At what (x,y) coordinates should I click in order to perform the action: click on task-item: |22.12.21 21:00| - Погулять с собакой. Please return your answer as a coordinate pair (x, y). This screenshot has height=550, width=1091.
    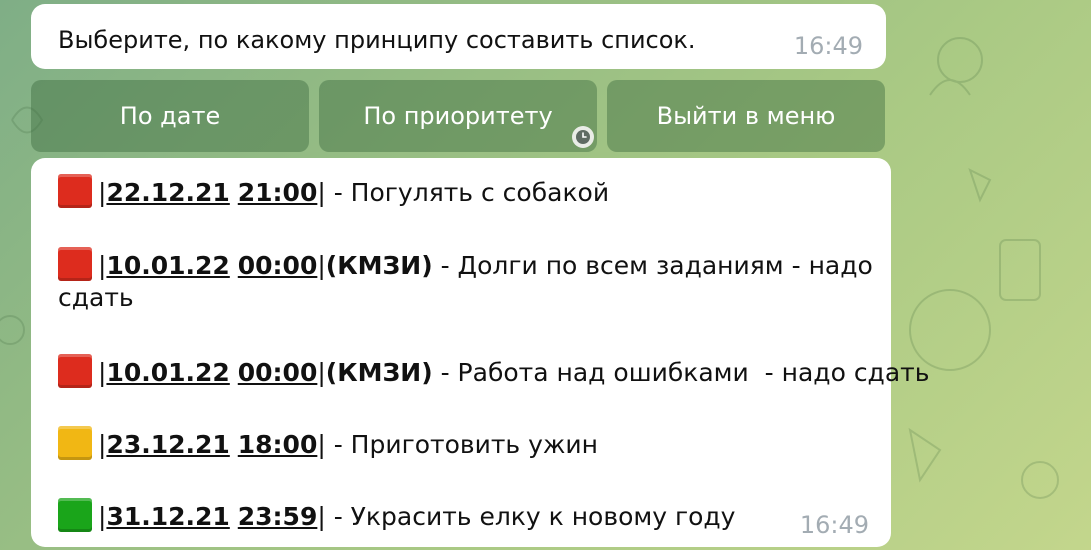
    Looking at the image, I should click on (333, 192).